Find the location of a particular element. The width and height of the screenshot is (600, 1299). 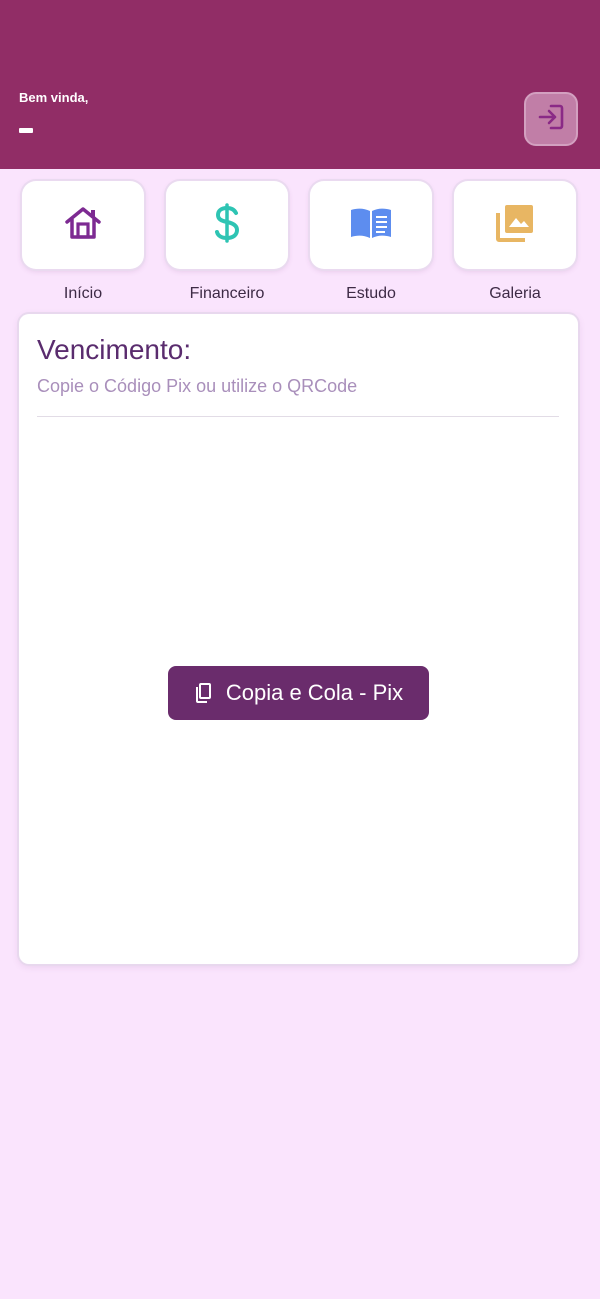

copy-pix-button: Copia e Cola - Pix is located at coordinates (298, 693).